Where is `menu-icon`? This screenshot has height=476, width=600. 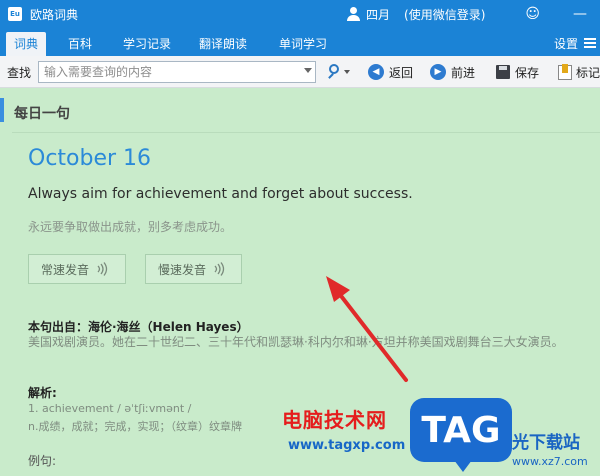 menu-icon is located at coordinates (590, 43).